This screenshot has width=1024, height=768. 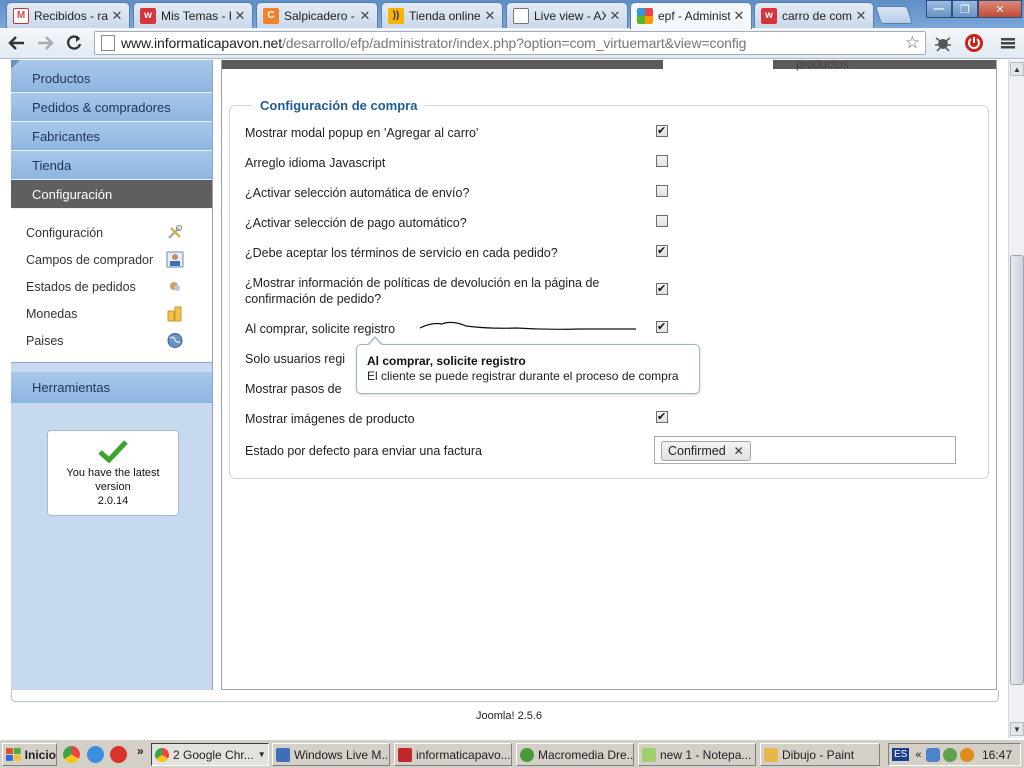 I want to click on option-label: ¿Activar selección automática de envío?, so click(x=357, y=193).